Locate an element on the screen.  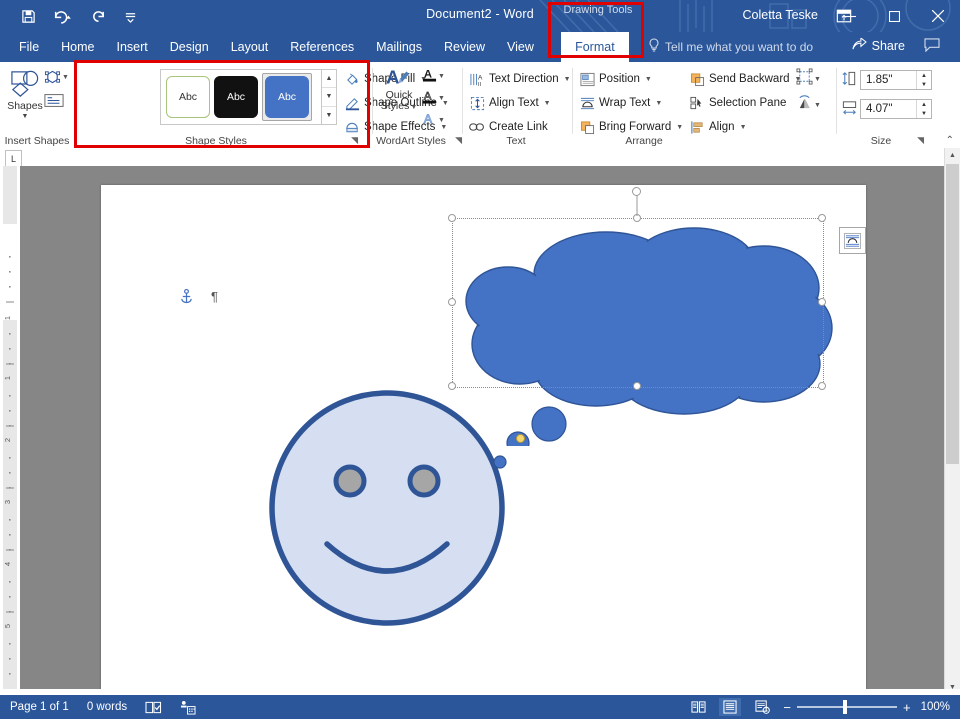
handle-bottom-left is located at coordinates (452, 386).